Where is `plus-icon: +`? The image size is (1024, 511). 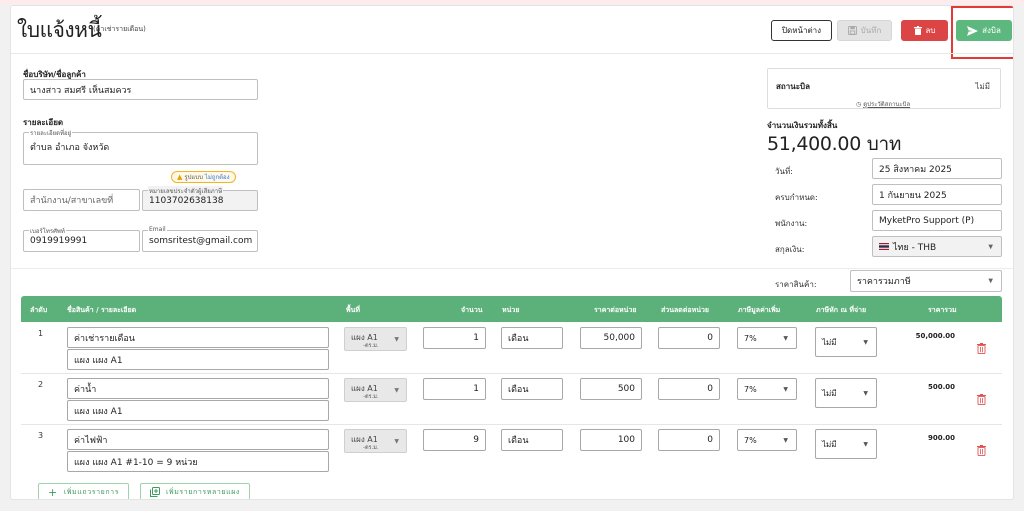 plus-icon: + is located at coordinates (53, 492).